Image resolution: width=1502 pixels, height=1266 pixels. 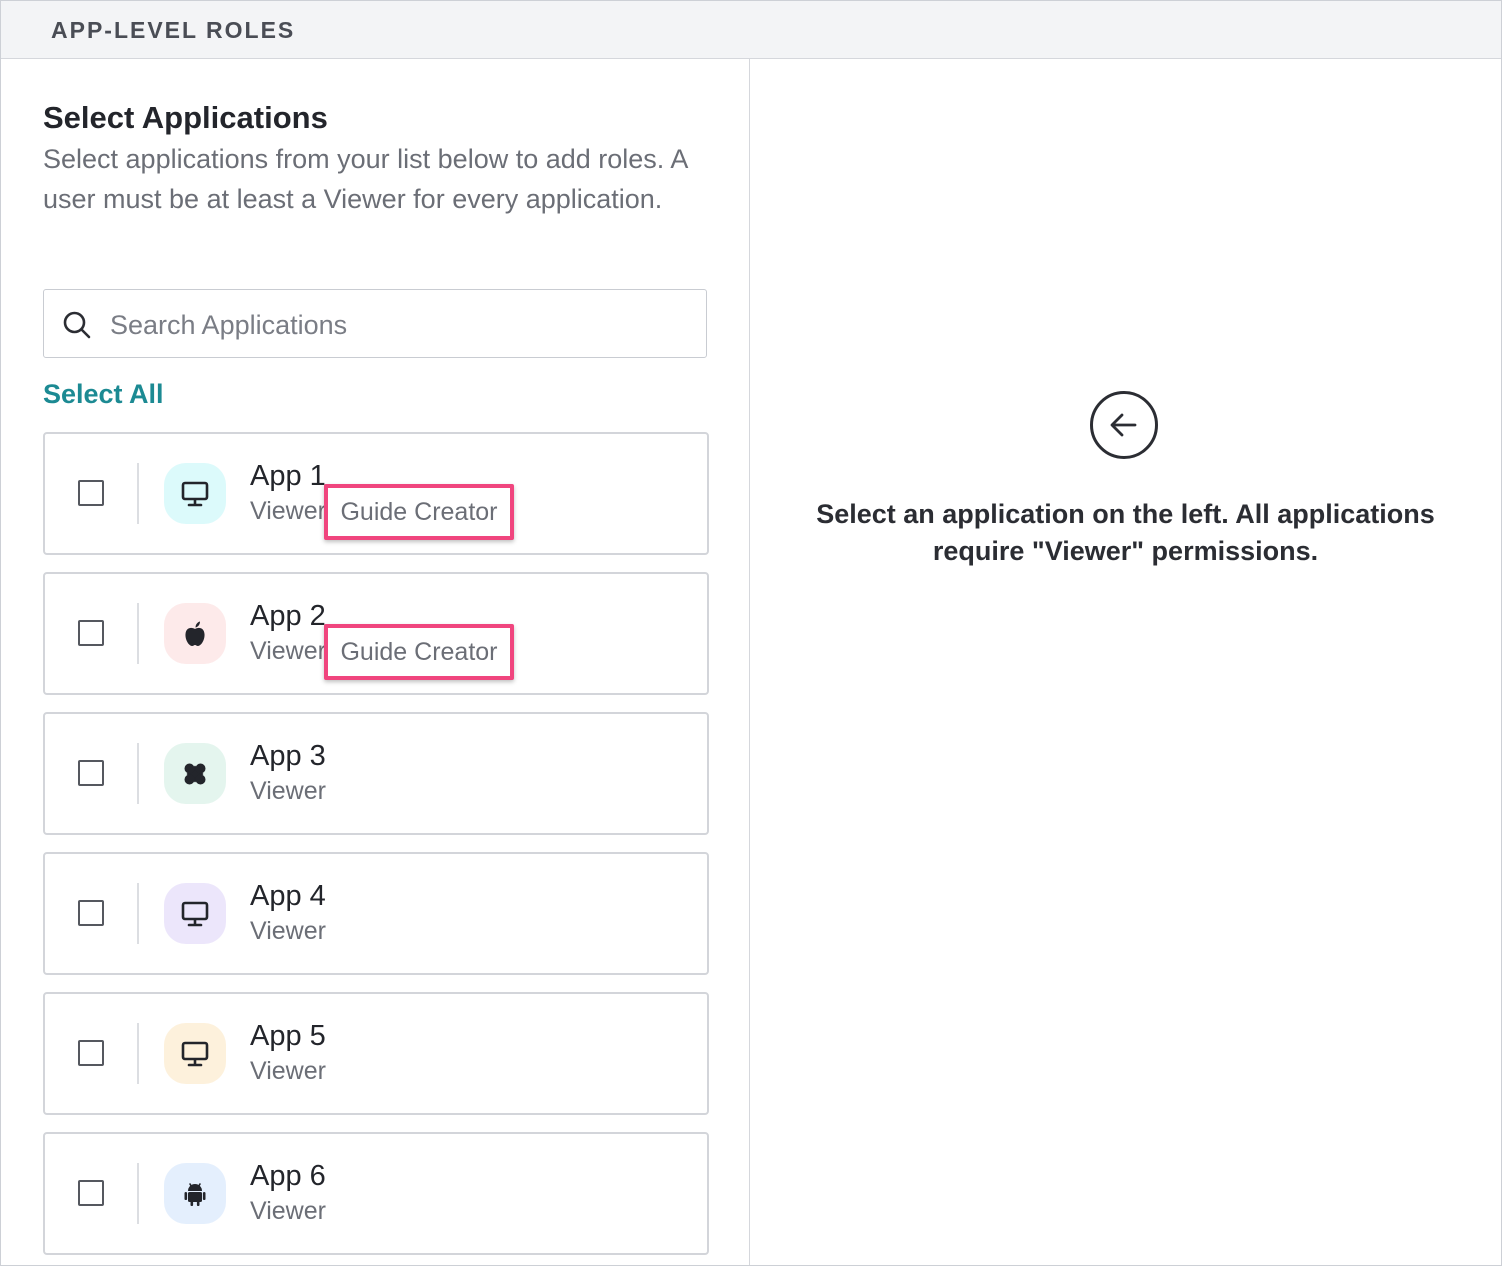 What do you see at coordinates (288, 616) in the screenshot?
I see `app-name: App 2` at bounding box center [288, 616].